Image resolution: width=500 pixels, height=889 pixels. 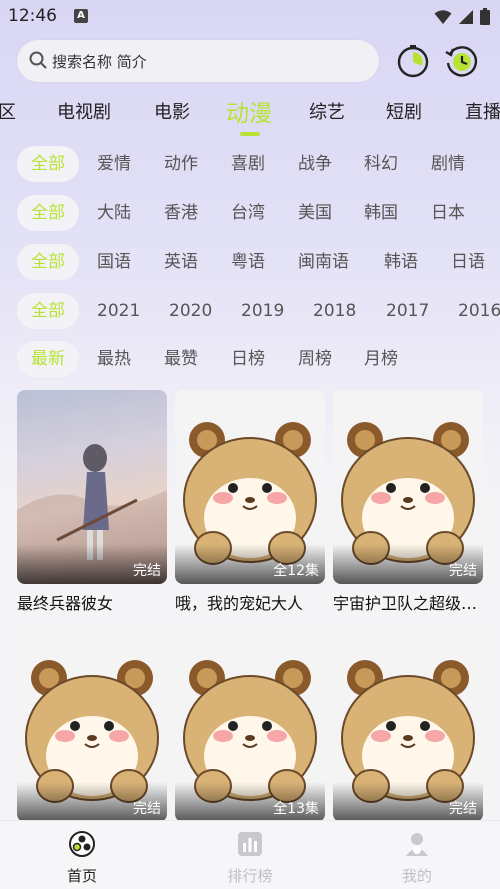 What do you see at coordinates (198, 61) in the screenshot?
I see `search-bar: 搜索名称 简介` at bounding box center [198, 61].